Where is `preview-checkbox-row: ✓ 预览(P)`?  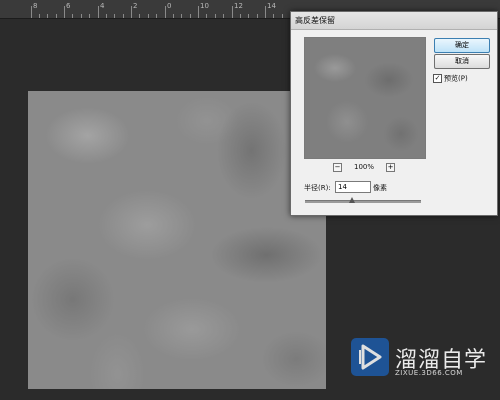 preview-checkbox-row: ✓ 预览(P) is located at coordinates (450, 79).